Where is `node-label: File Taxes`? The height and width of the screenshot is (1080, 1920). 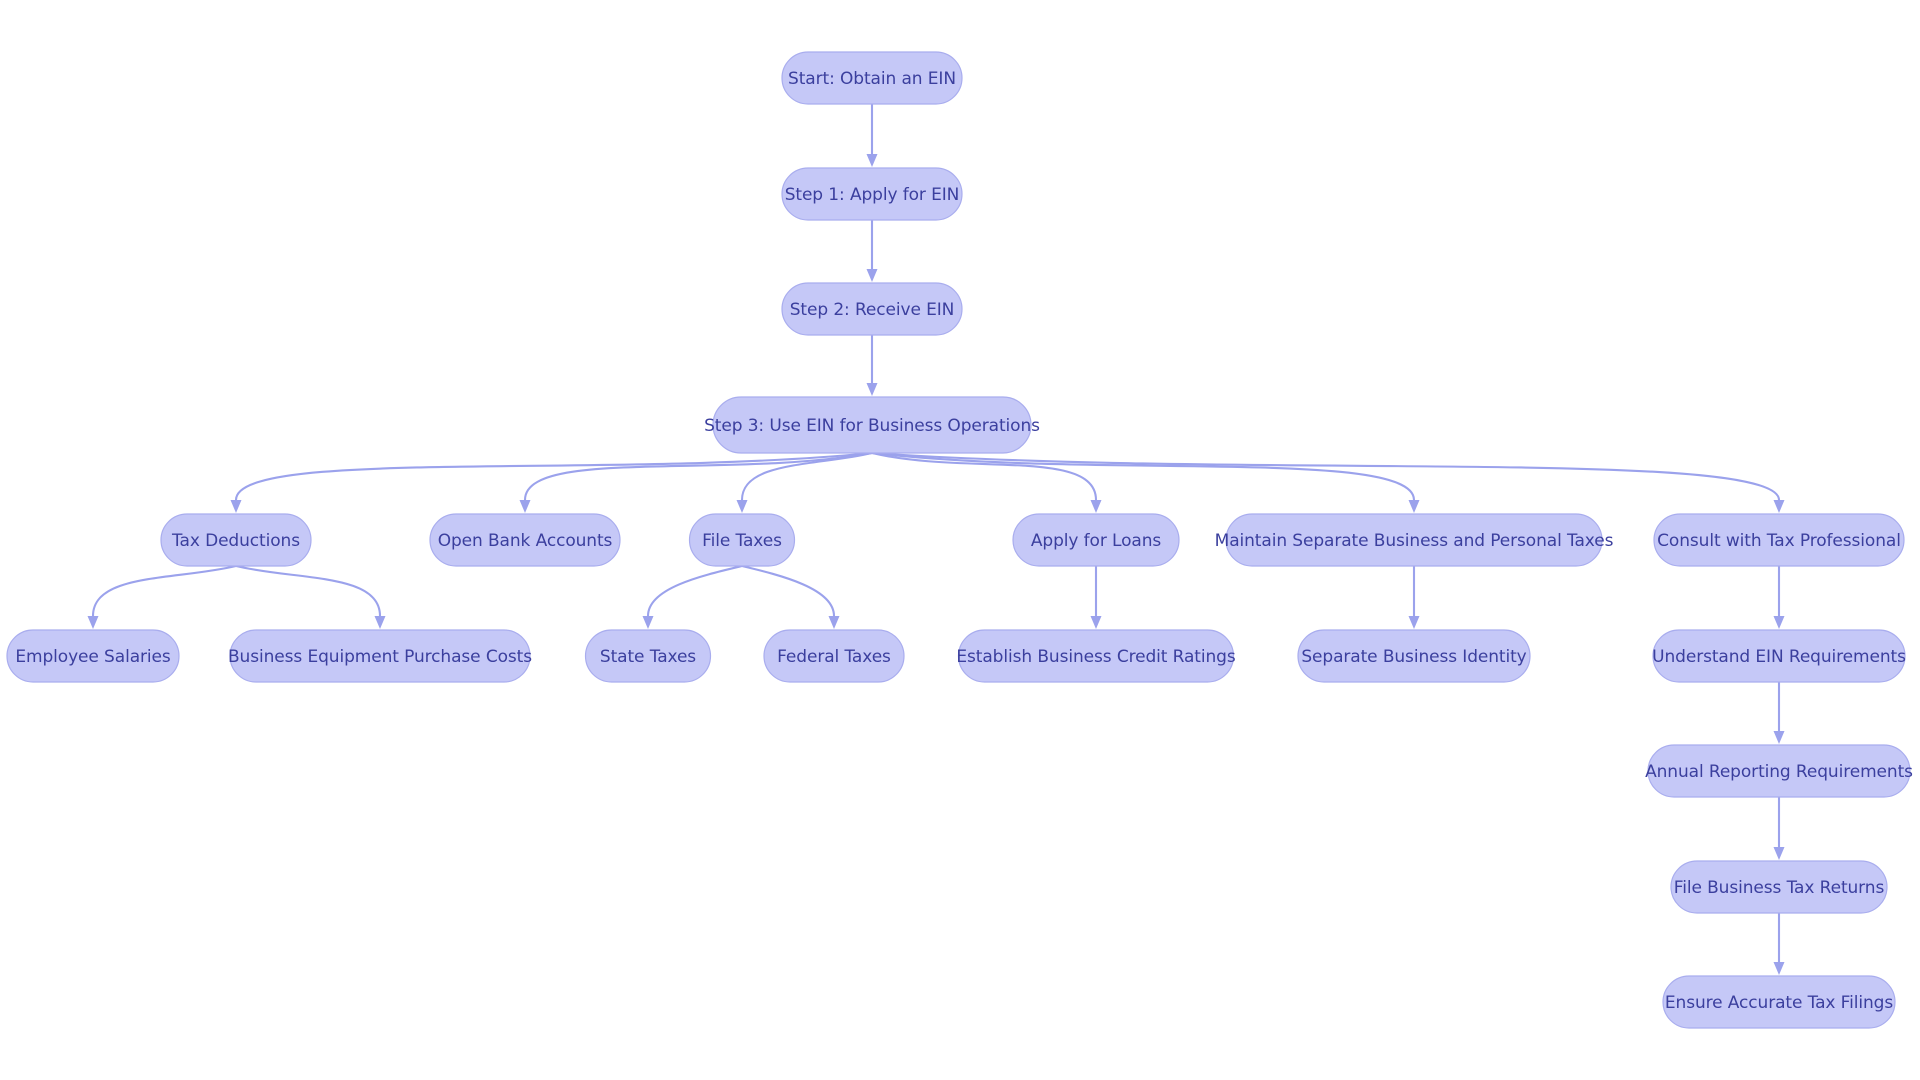 node-label: File Taxes is located at coordinates (742, 541).